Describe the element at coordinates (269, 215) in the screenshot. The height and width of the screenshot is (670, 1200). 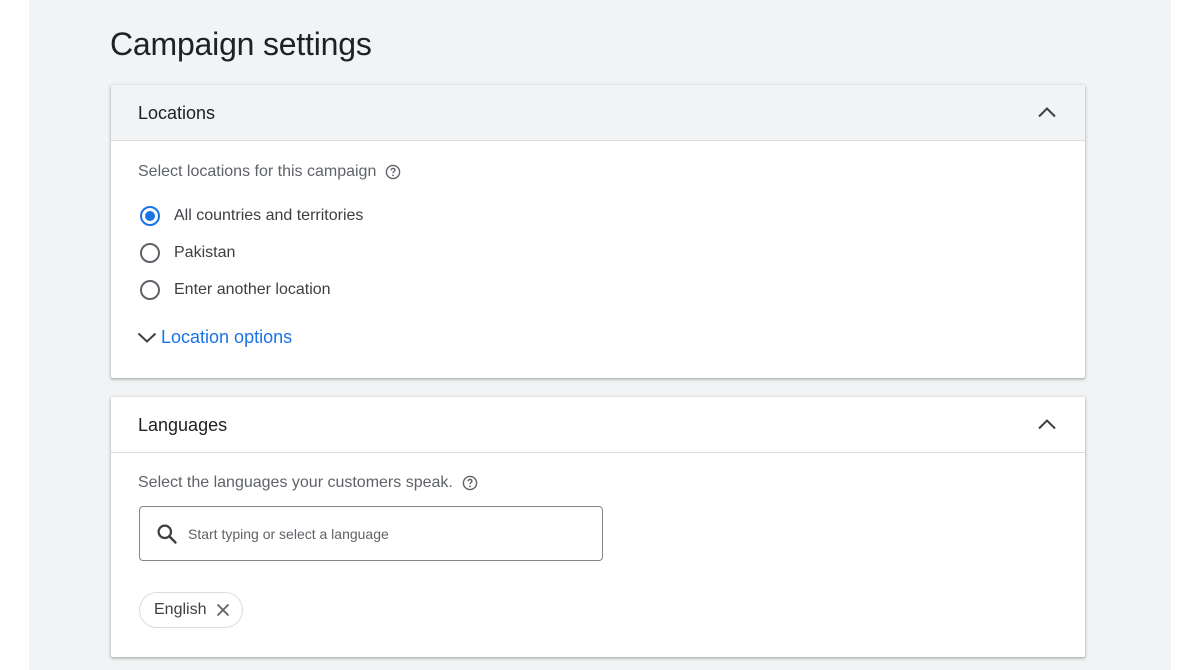
I see `radio-label: All countries and territories` at that location.